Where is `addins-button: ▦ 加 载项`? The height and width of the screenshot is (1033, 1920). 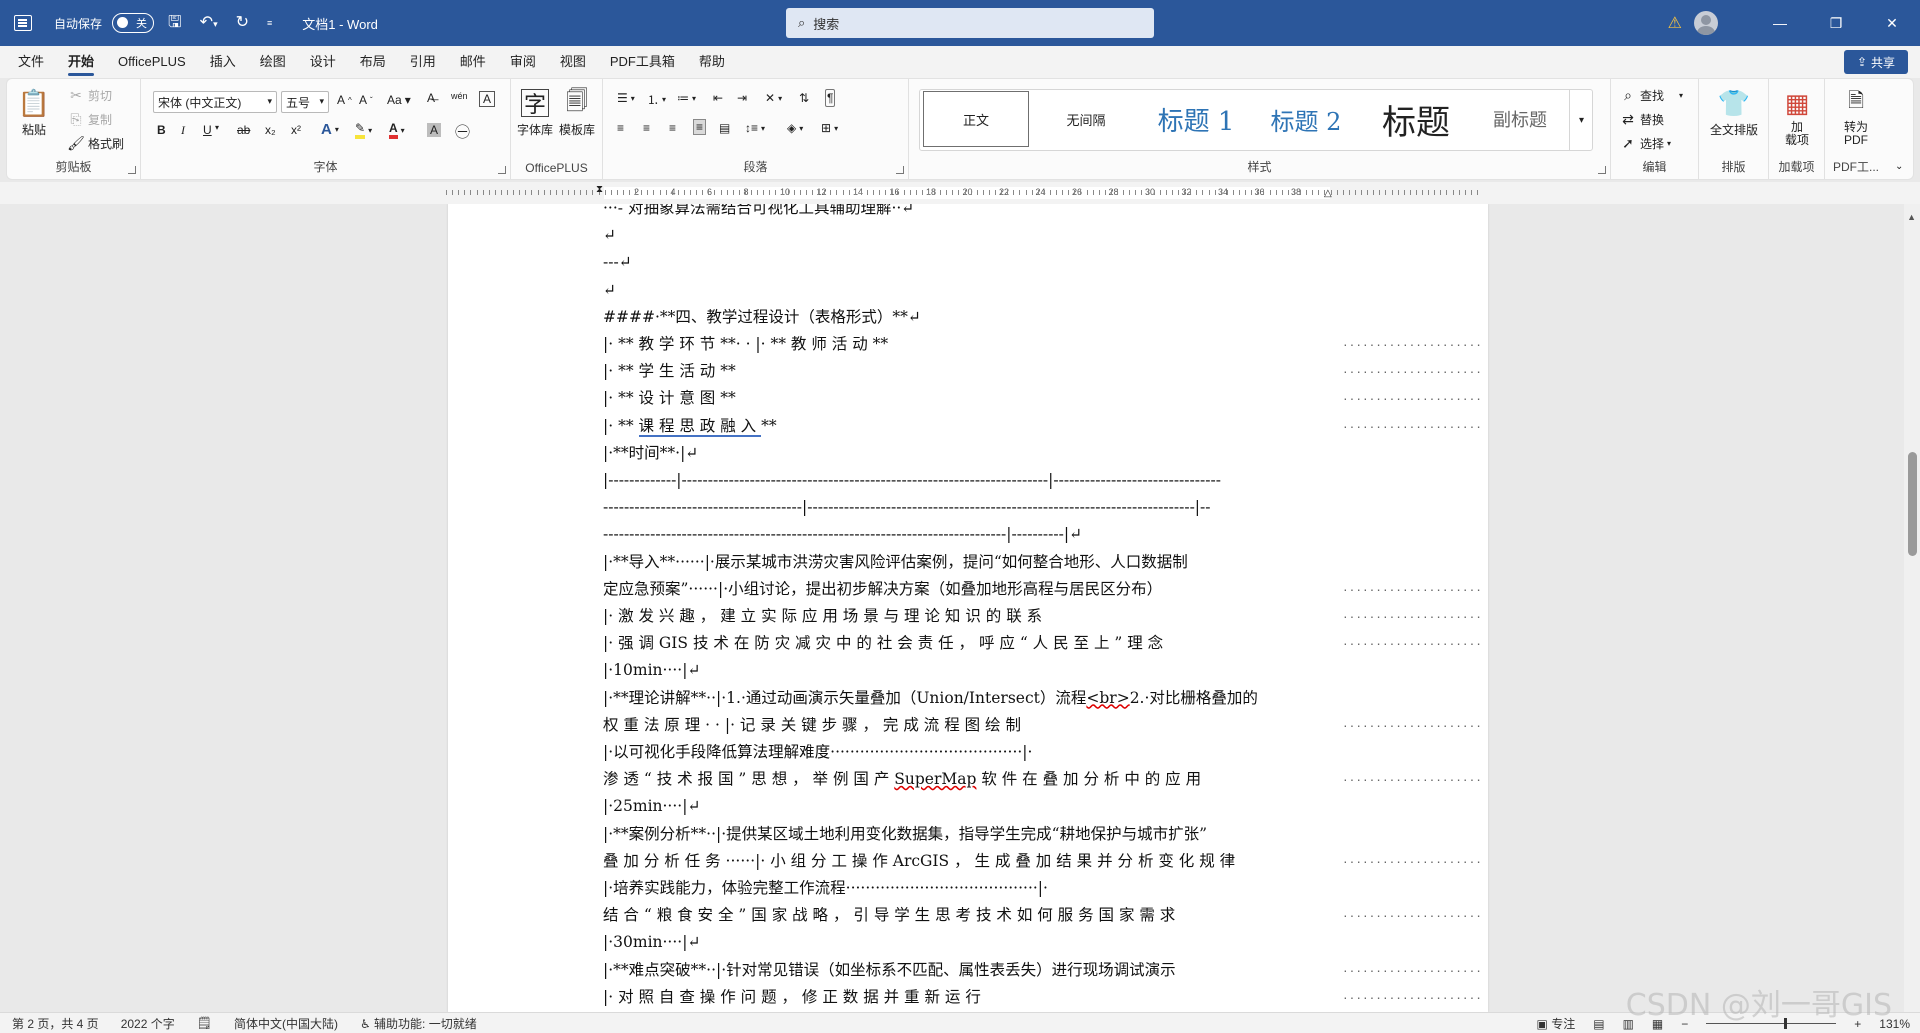
addins-button: ▦ 加 载项 is located at coordinates (1797, 116).